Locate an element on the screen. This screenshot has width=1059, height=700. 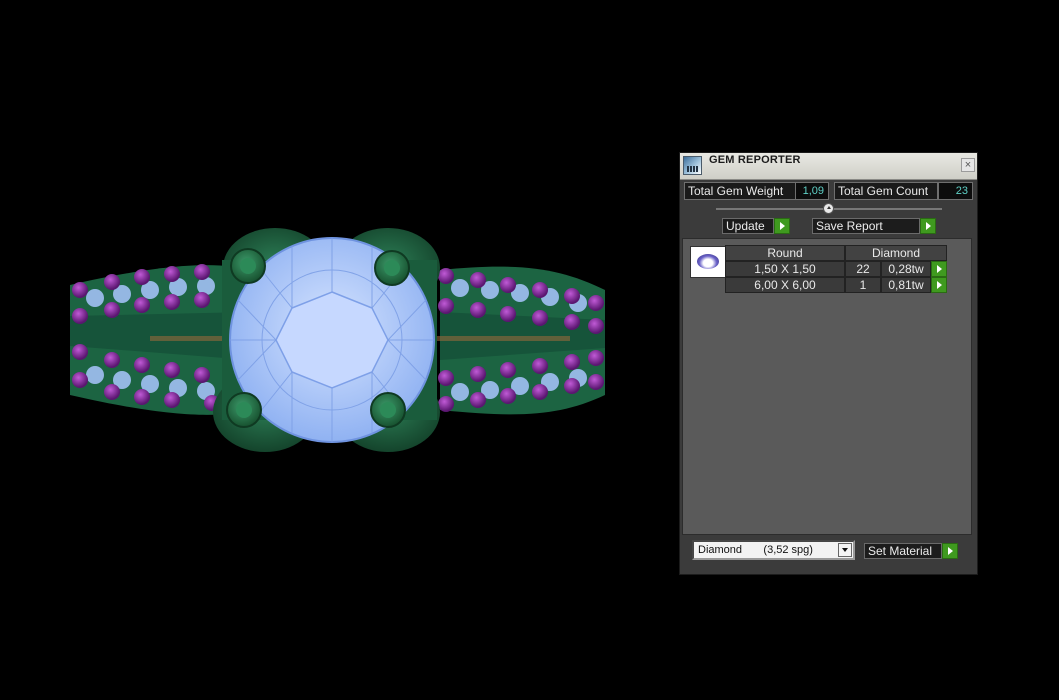
column-header-shape: Round is located at coordinates (785, 253).